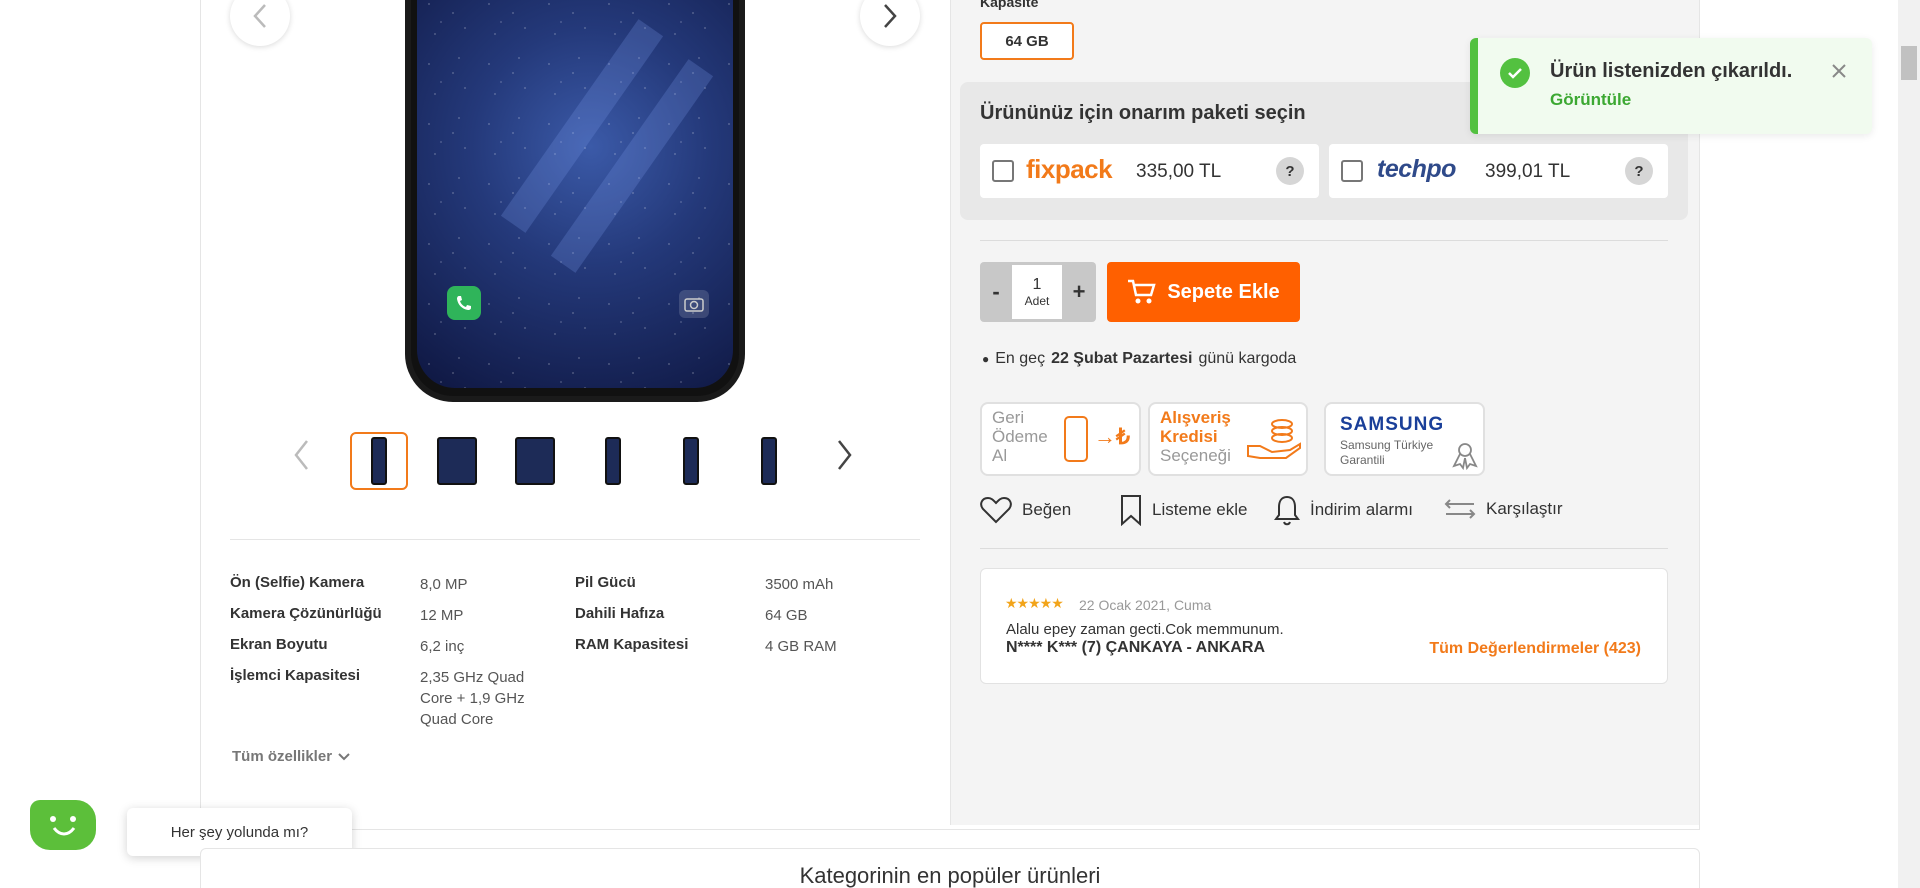 The image size is (1920, 888). Describe the element at coordinates (704, 583) in the screenshot. I see `spec-row: Pil Gücü 3500 mAh` at that location.